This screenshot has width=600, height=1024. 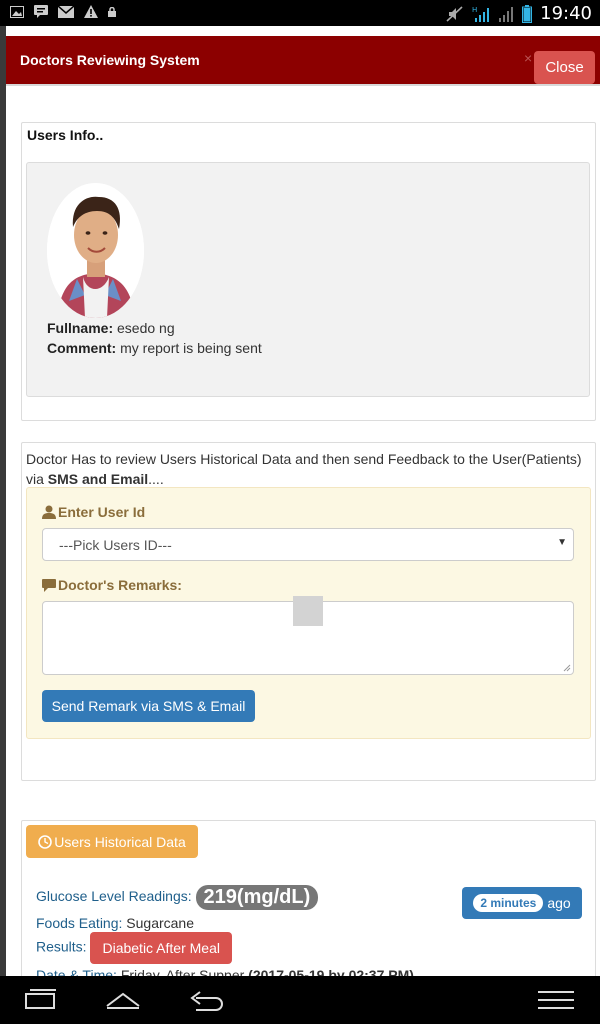 I want to click on modal-header: Doctors Reviewing System ×, so click(x=303, y=61).